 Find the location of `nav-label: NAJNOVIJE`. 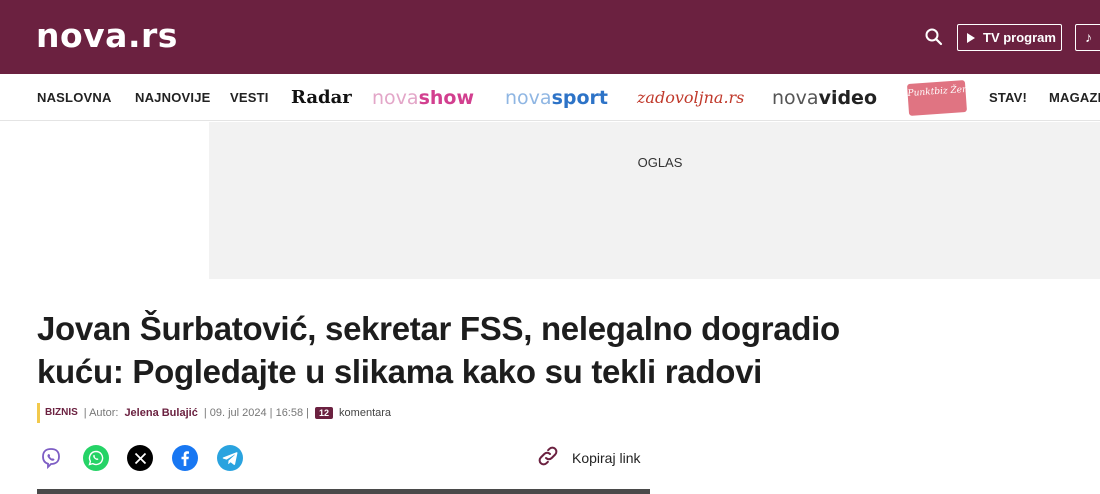

nav-label: NAJNOVIJE is located at coordinates (173, 97).